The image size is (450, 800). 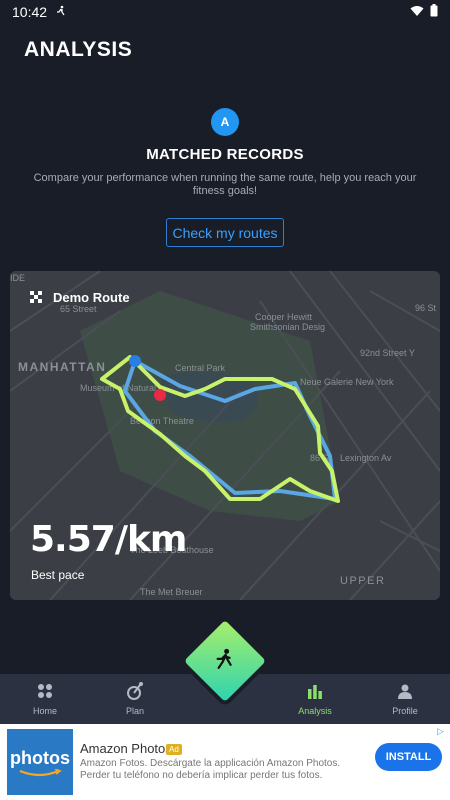 I want to click on records-badge-icon: A, so click(x=225, y=122).